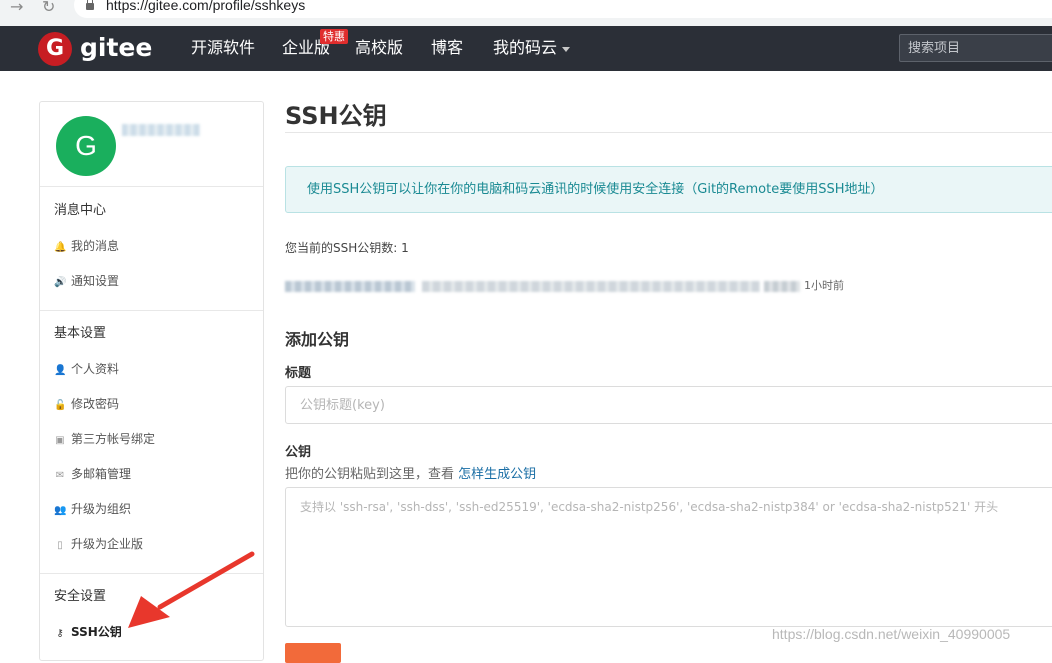 This screenshot has height=663, width=1052. What do you see at coordinates (86, 369) in the screenshot?
I see `sidebar-item-profile: 👤 个人资料` at bounding box center [86, 369].